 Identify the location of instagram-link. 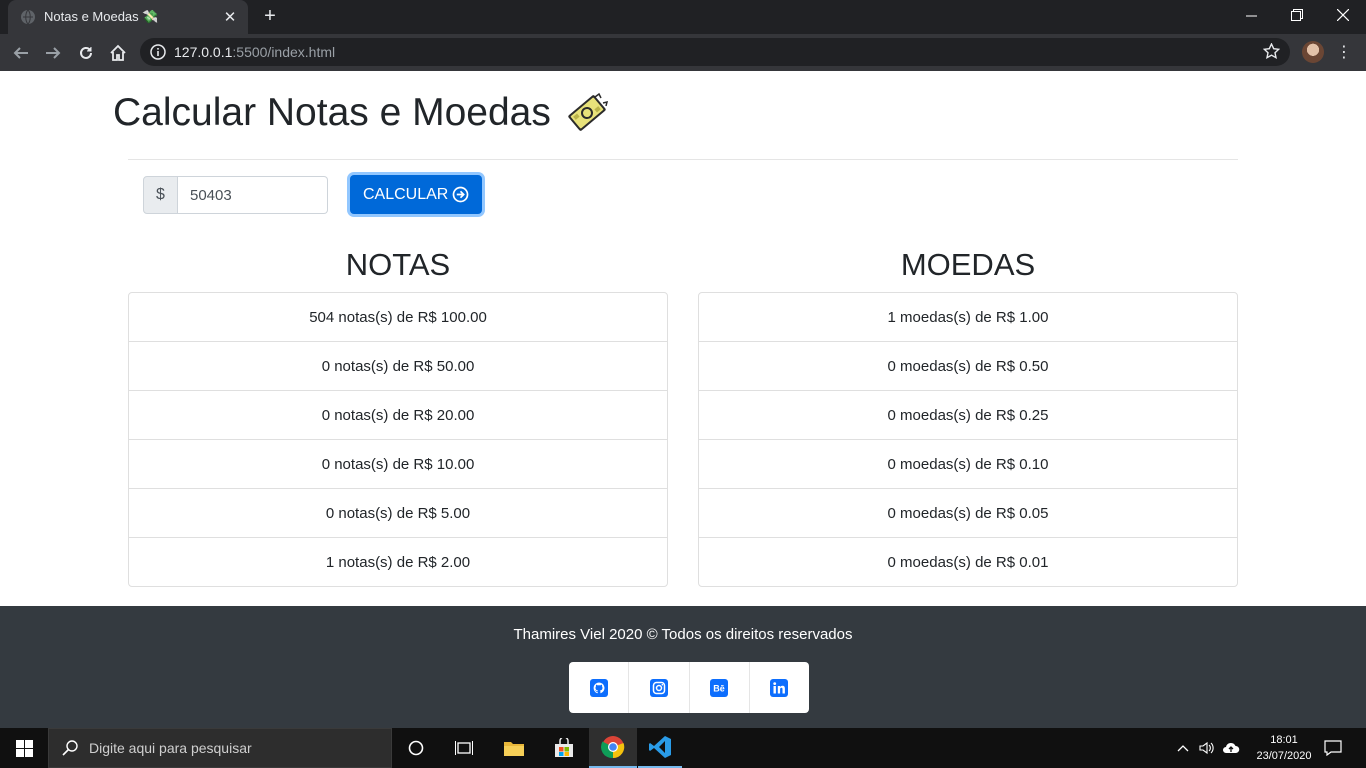
(658, 687).